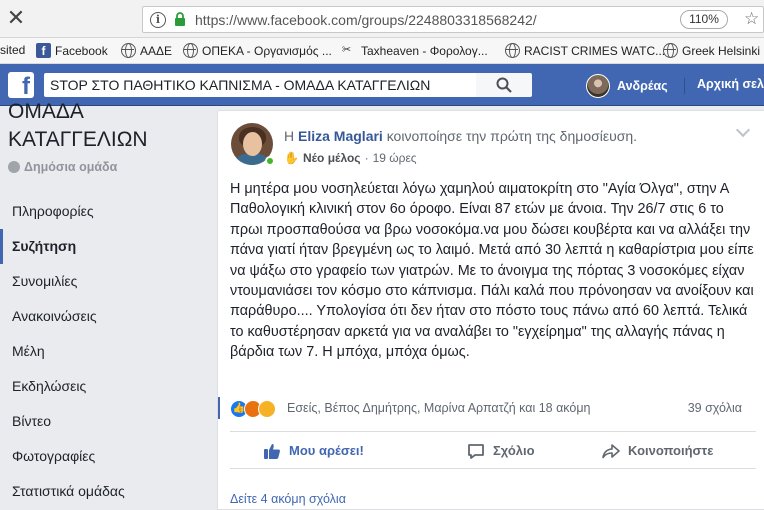 This screenshot has width=764, height=510. What do you see at coordinates (657, 451) in the screenshot?
I see `share-button: Κοινοποιήστε` at bounding box center [657, 451].